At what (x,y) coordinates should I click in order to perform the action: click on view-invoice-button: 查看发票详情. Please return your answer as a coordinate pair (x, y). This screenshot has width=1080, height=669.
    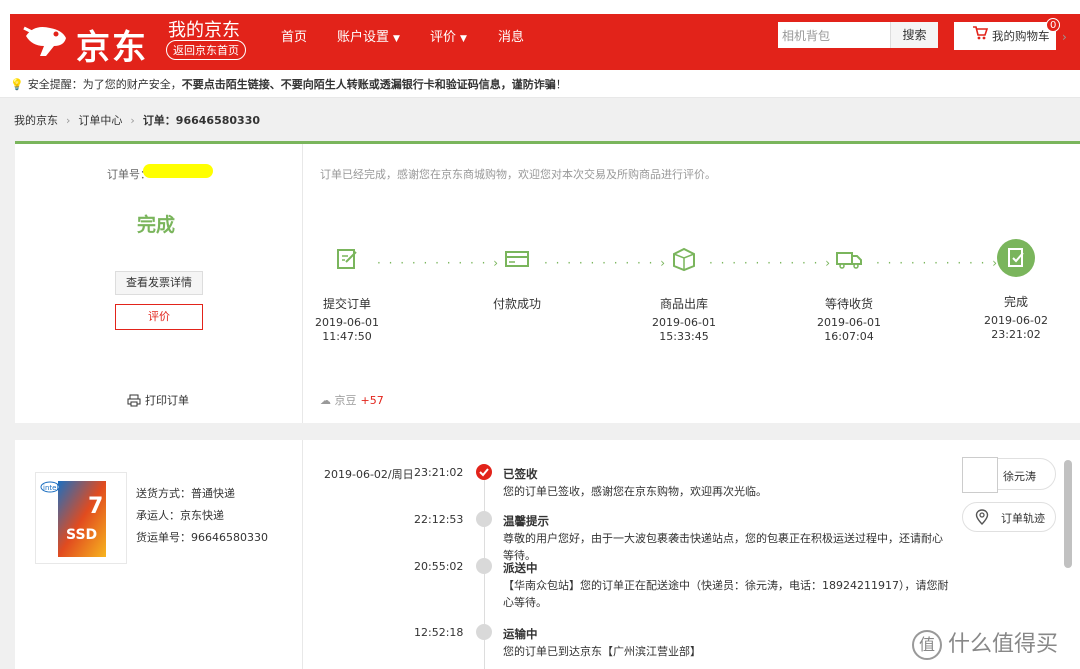
    Looking at the image, I should click on (159, 283).